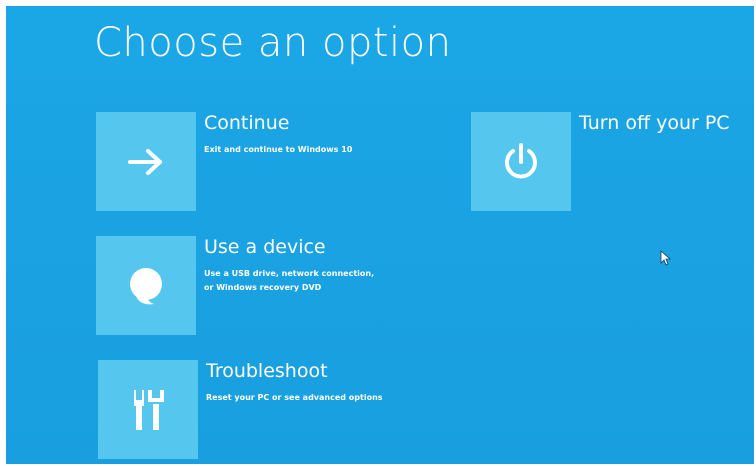 Image resolution: width=756 pixels, height=466 pixels. I want to click on continue-tile, so click(146, 161).